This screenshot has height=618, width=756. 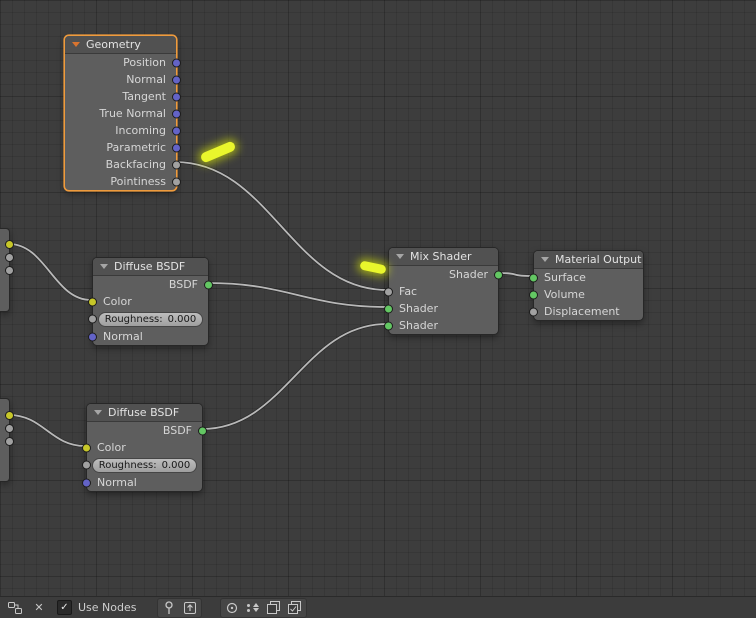 I want to click on editor-type-button, so click(x=15, y=608).